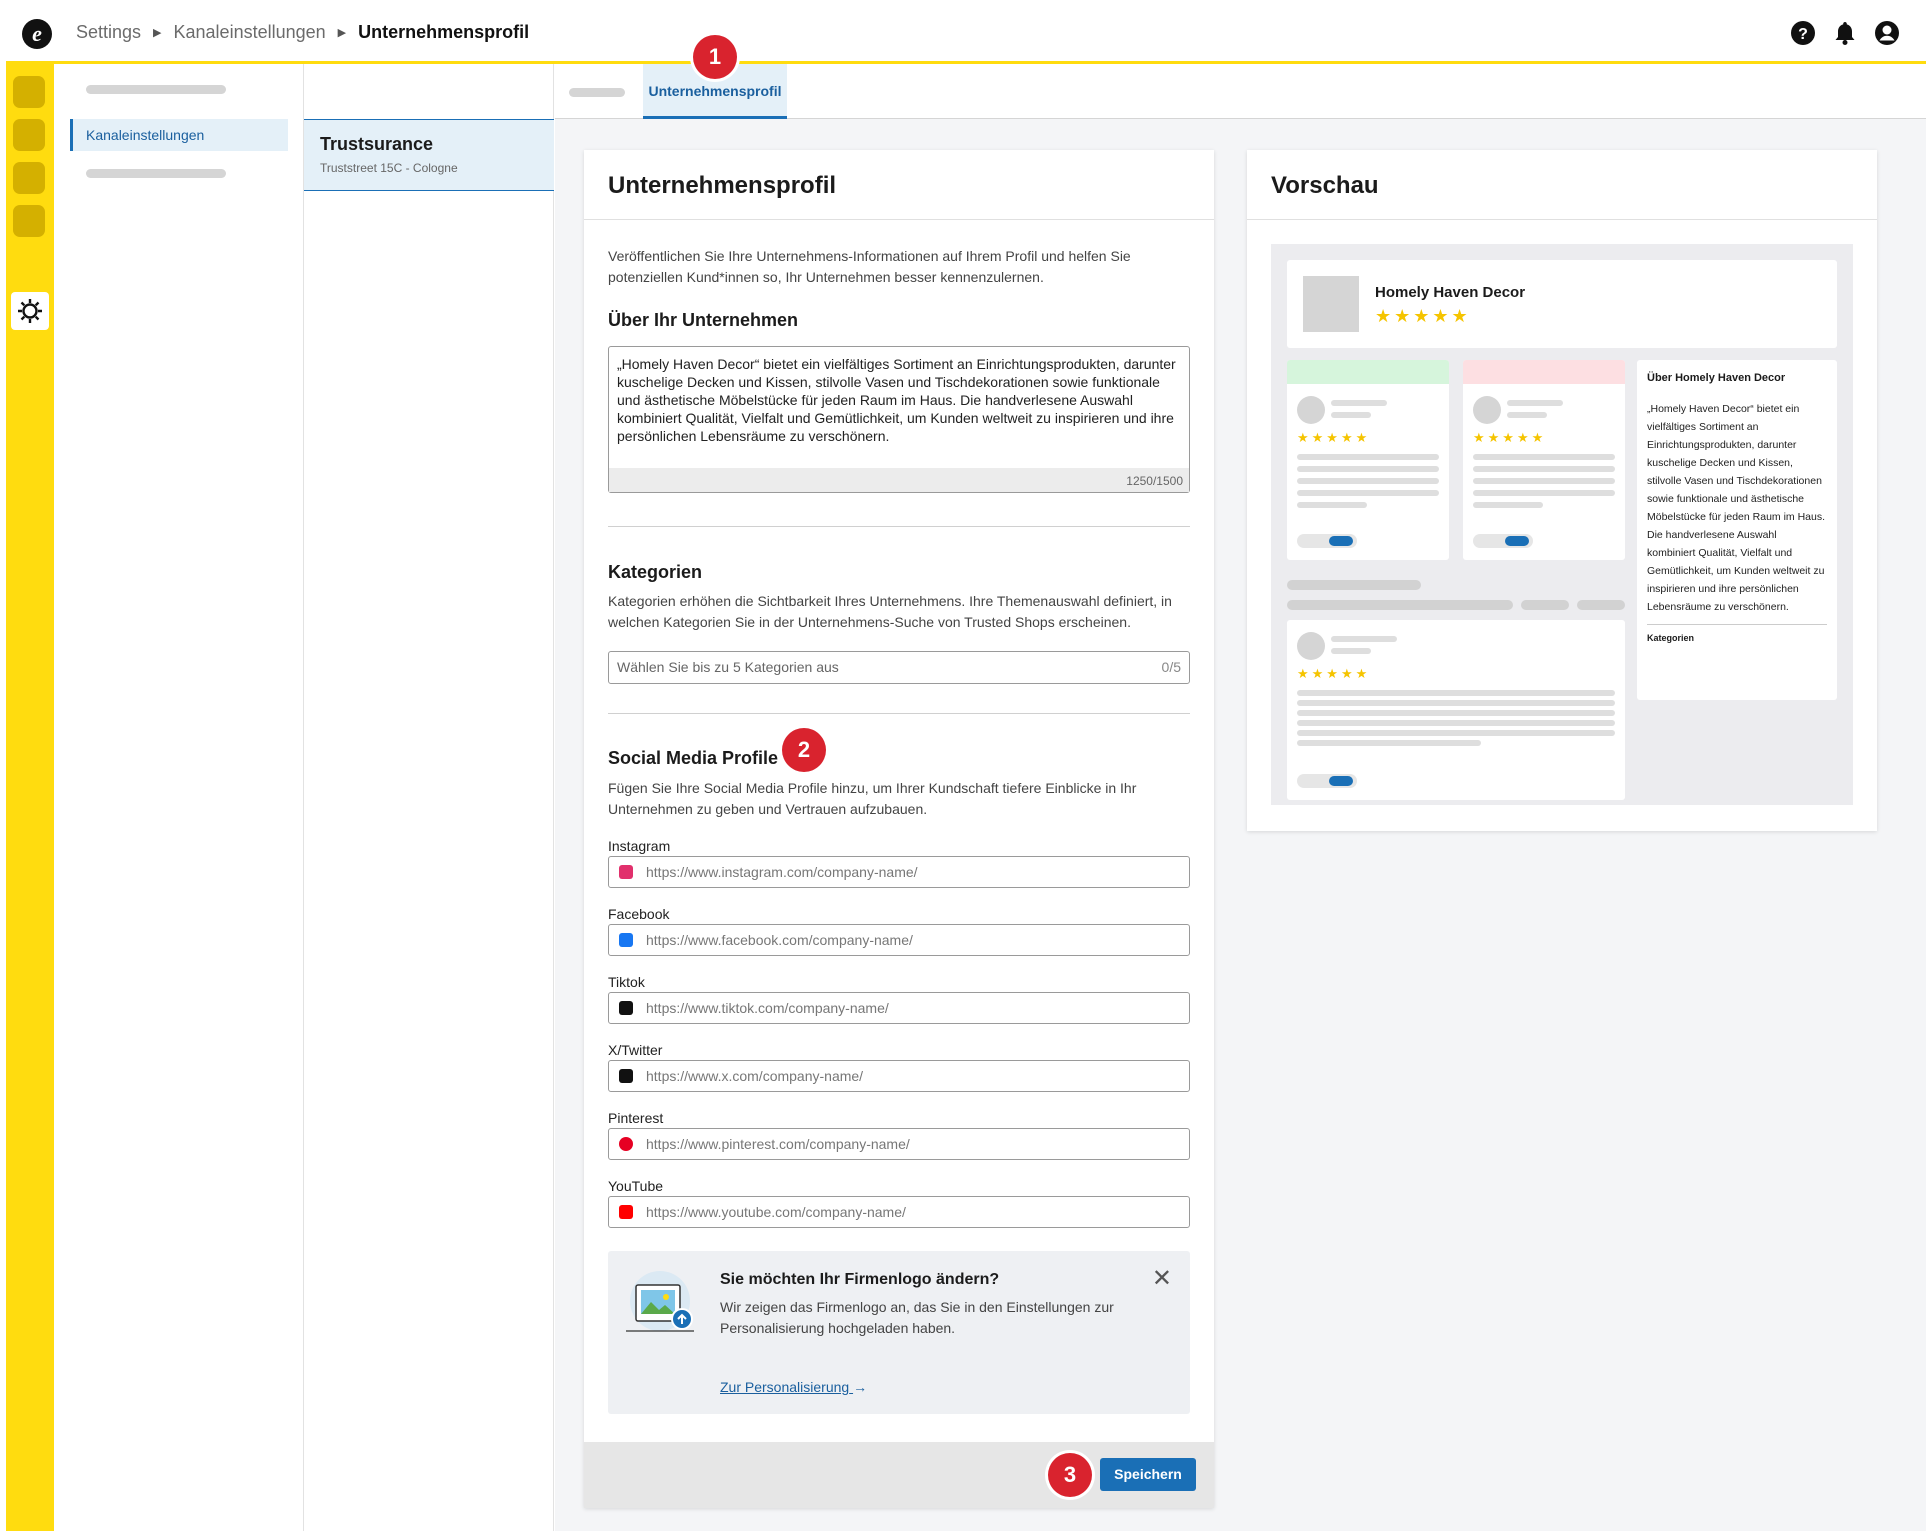  Describe the element at coordinates (179, 135) in the screenshot. I see `nav-item-kanaleinstellungen: Kanaleinstellungen` at that location.